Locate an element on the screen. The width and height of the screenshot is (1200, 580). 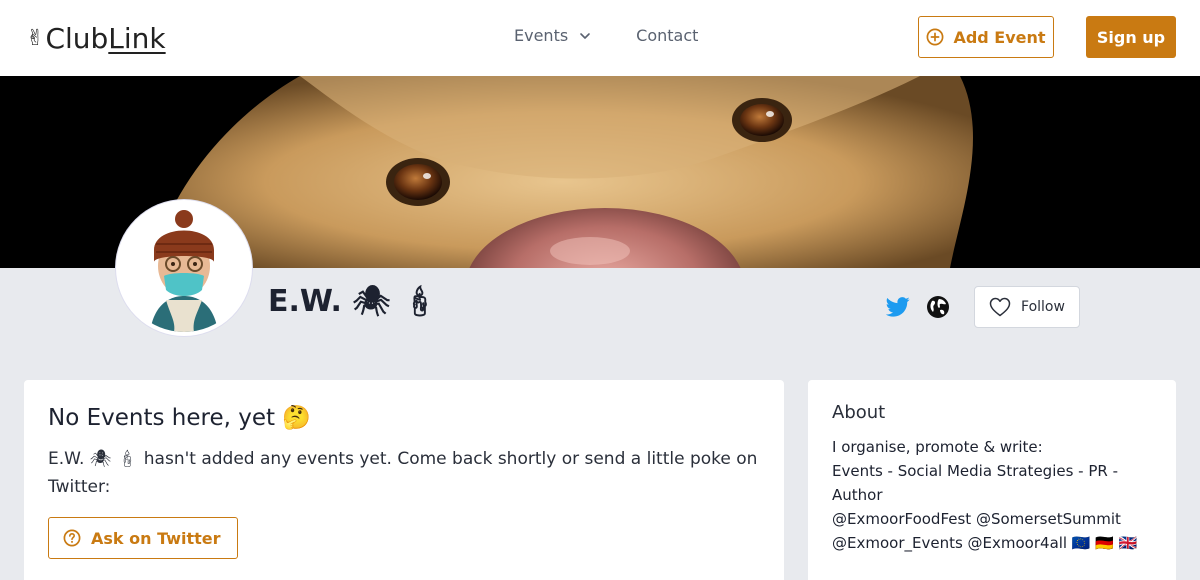
nav-events-label: Events is located at coordinates (541, 35).